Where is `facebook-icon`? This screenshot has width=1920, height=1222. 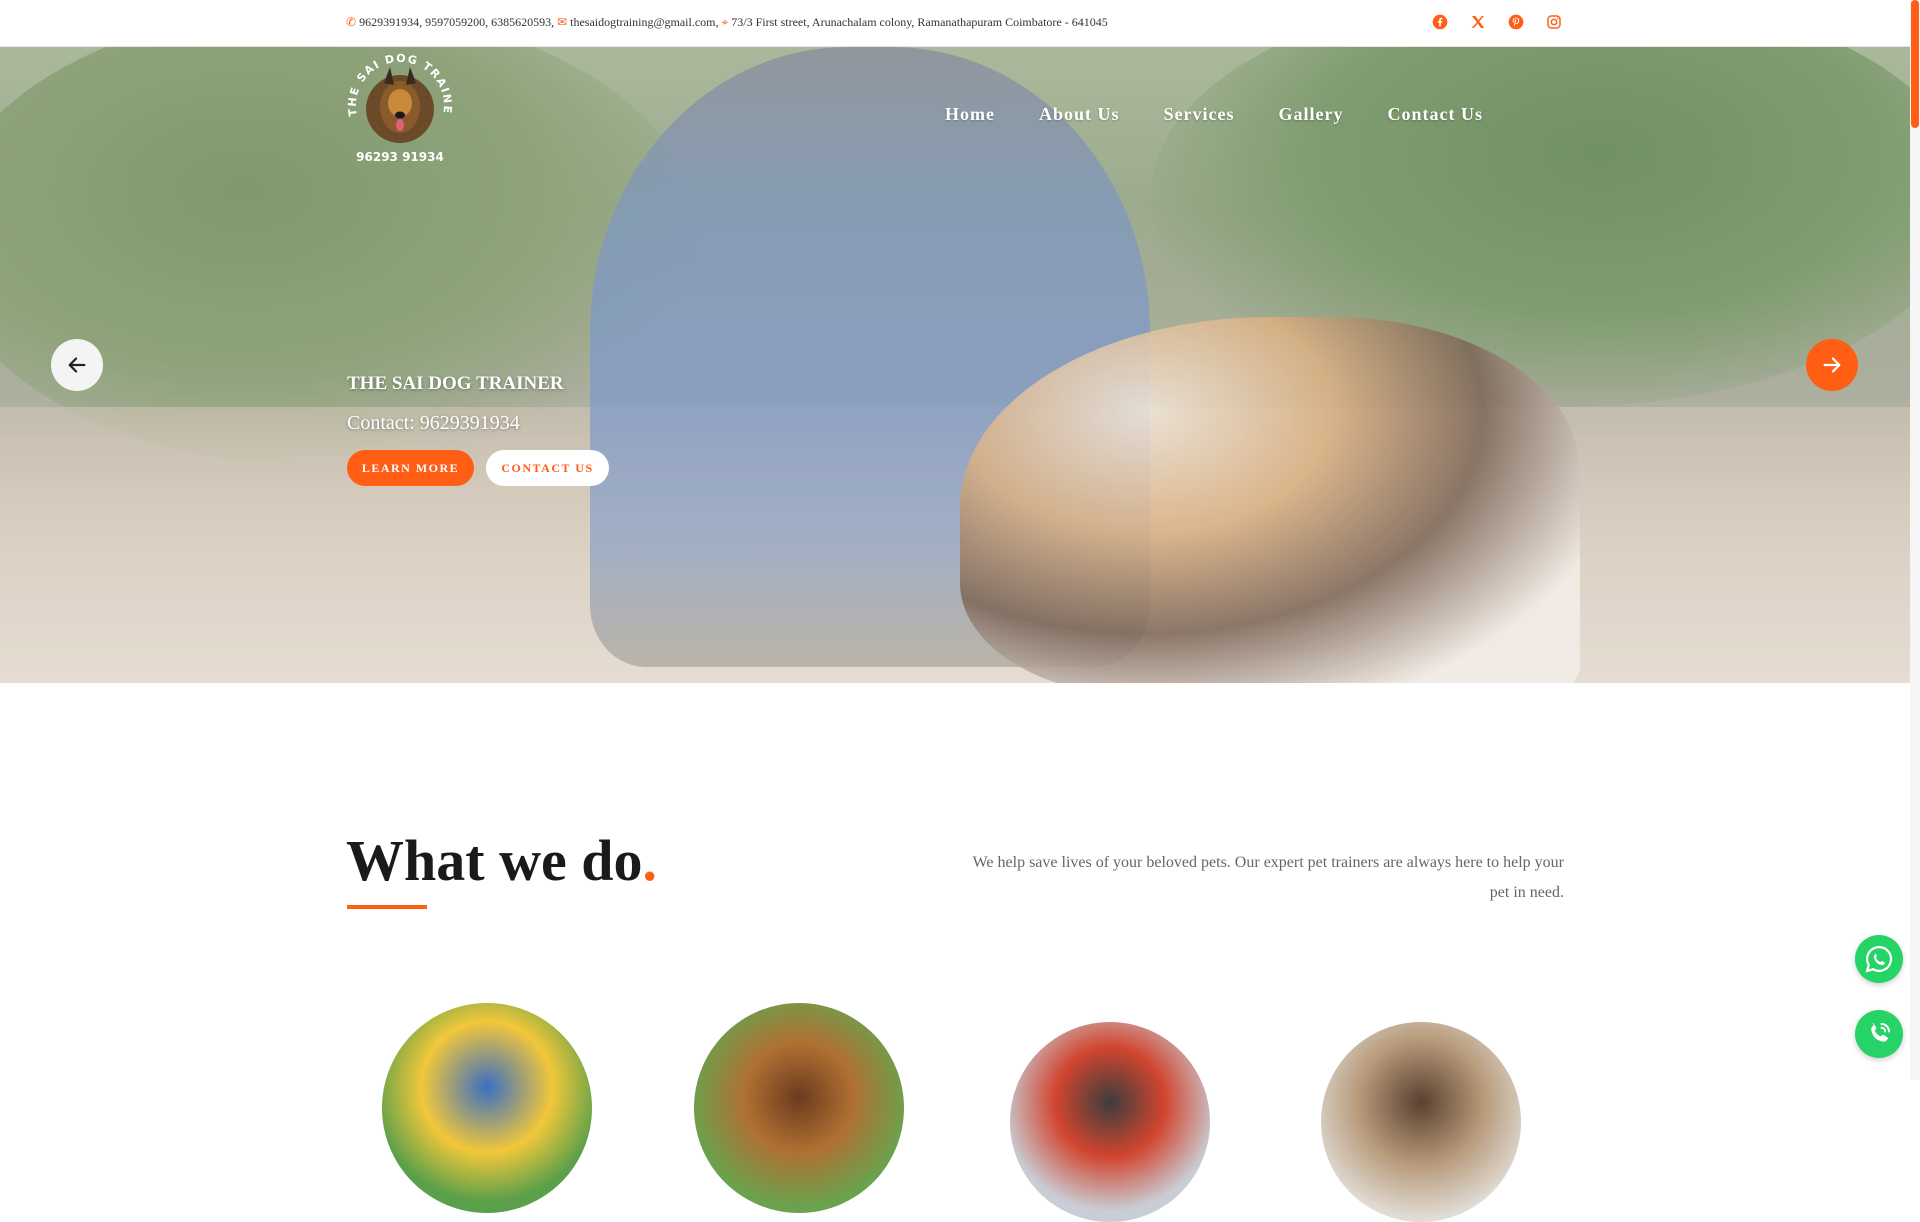
facebook-icon is located at coordinates (1439, 21).